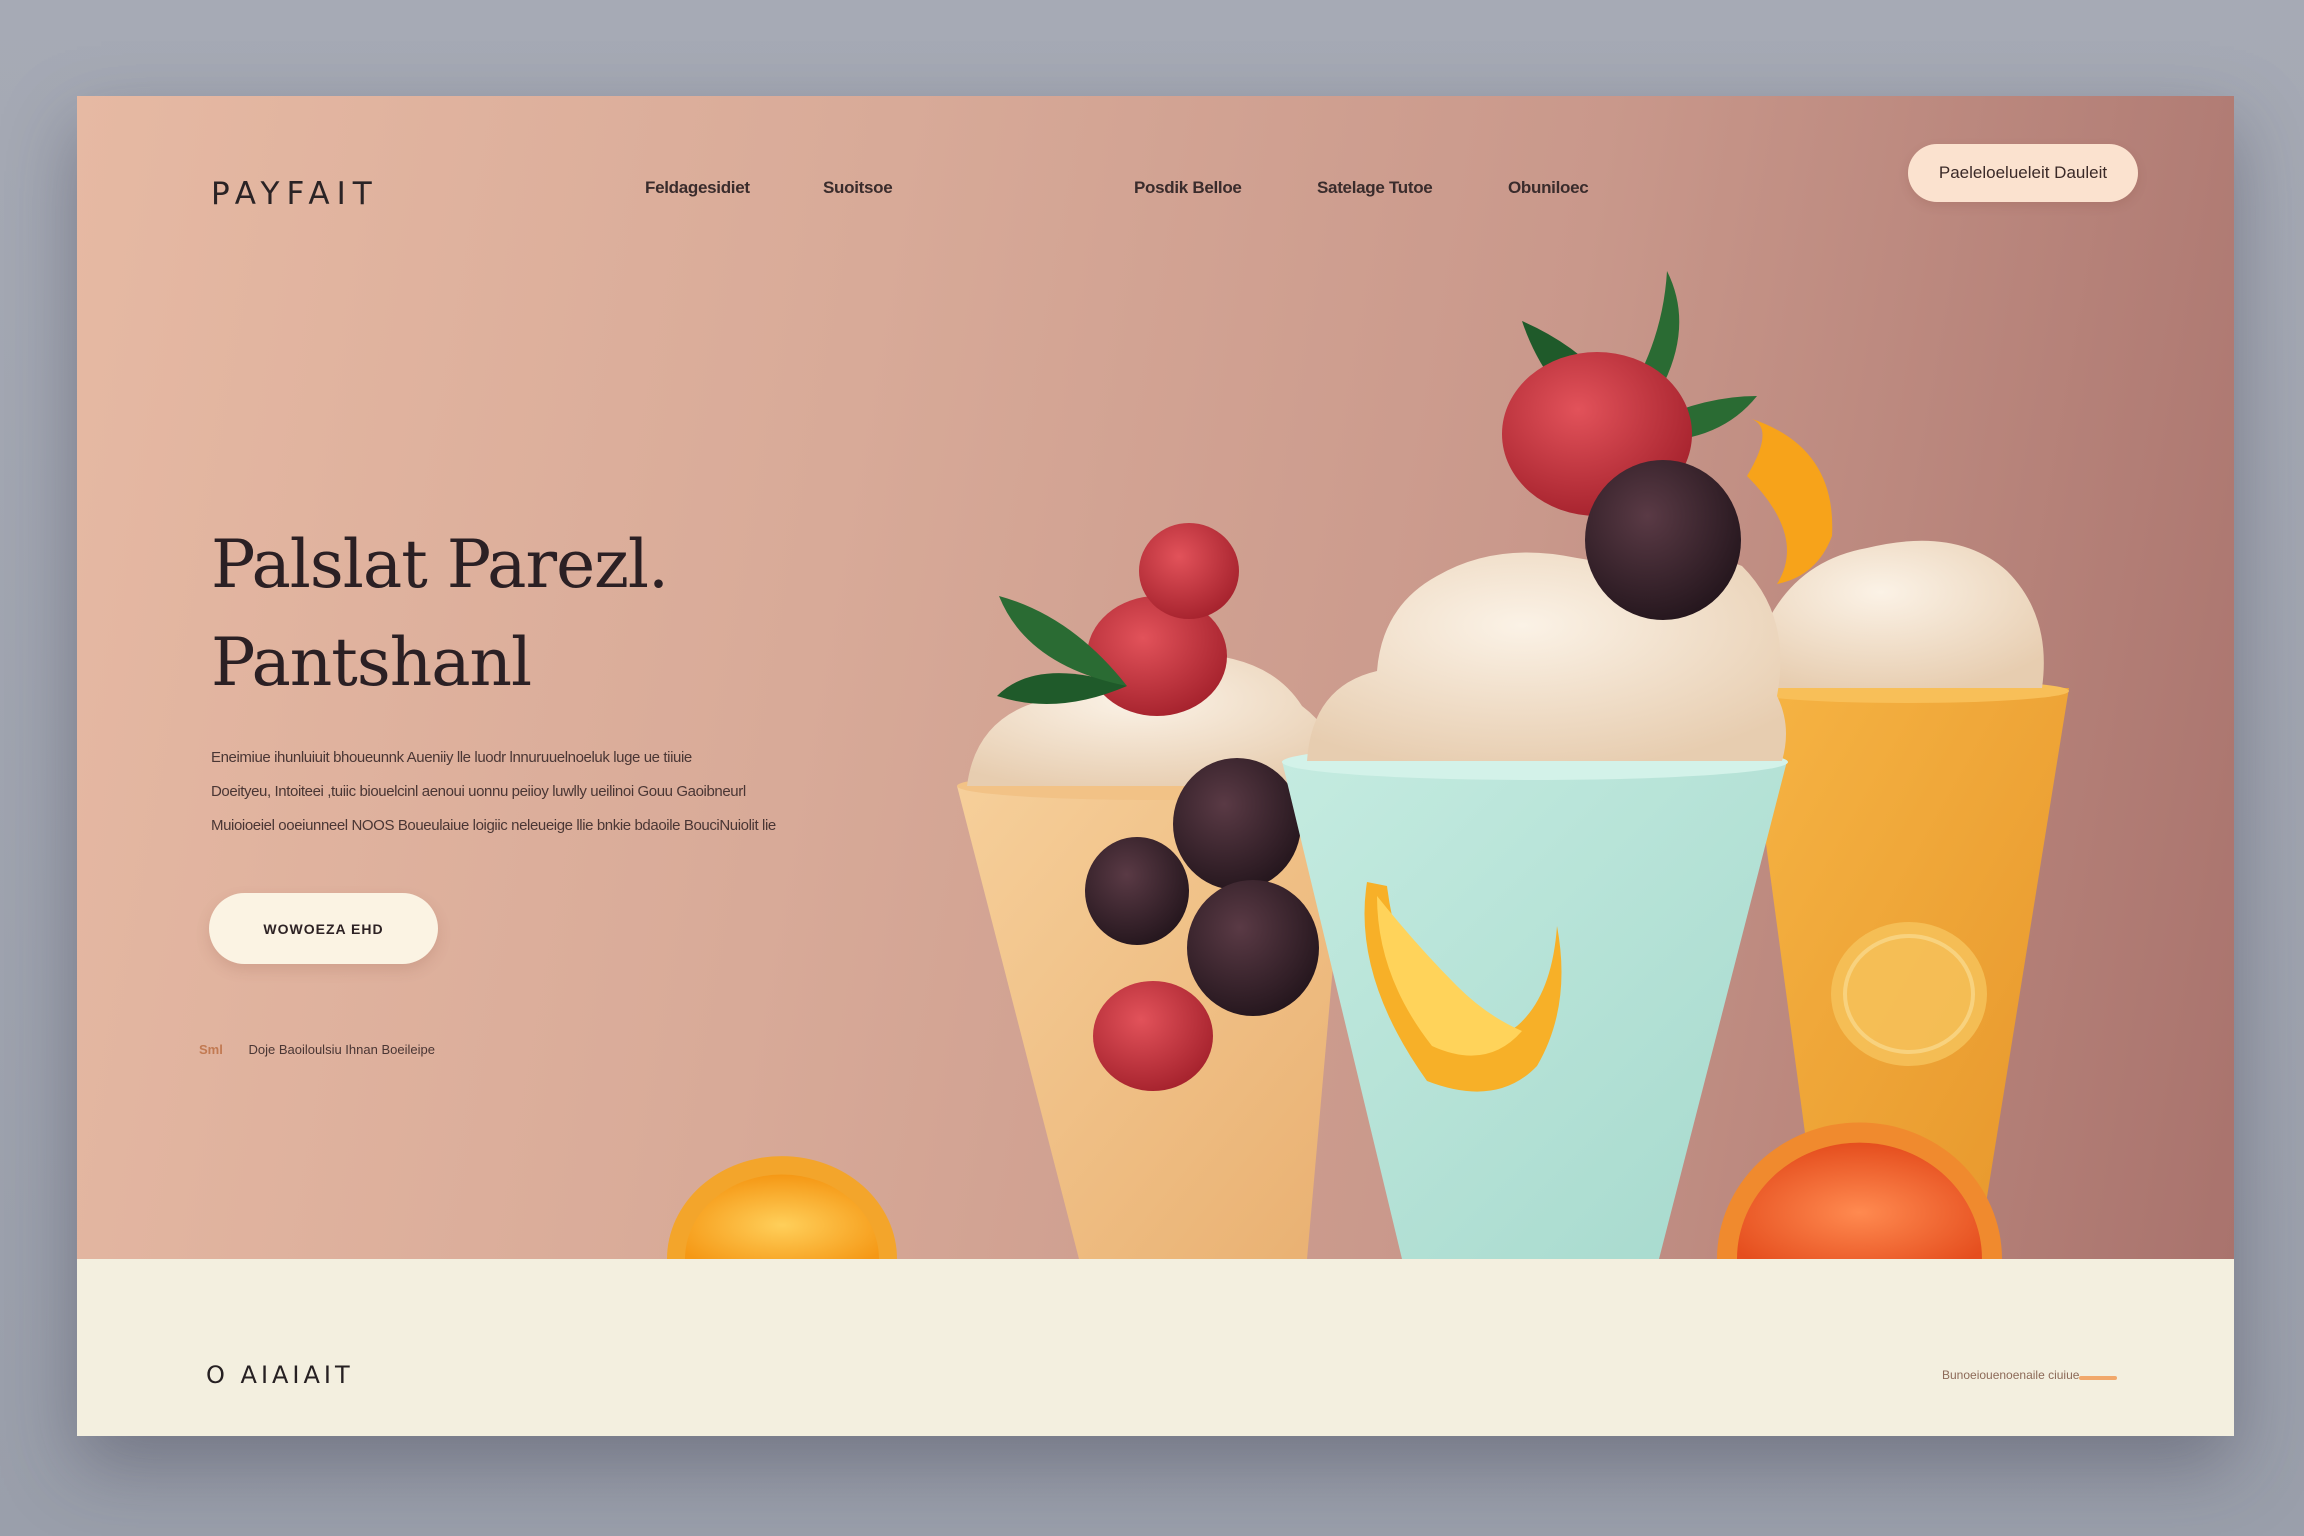 The height and width of the screenshot is (1536, 2304). I want to click on footer-logo: O AIAIAIT, so click(280, 1375).